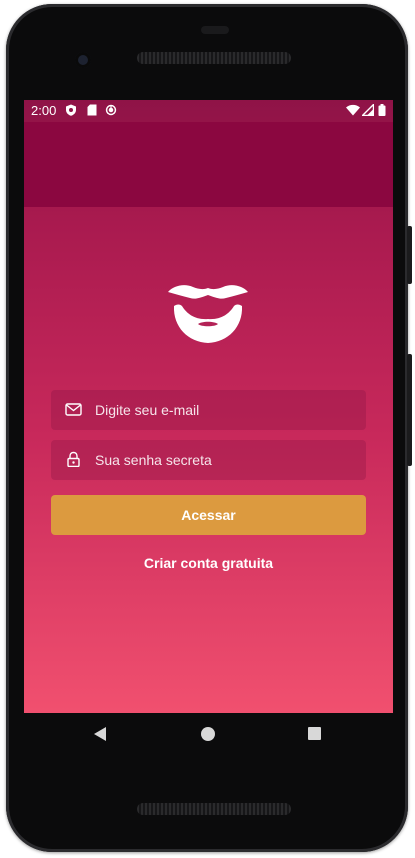  I want to click on email-input, so click(225, 410).